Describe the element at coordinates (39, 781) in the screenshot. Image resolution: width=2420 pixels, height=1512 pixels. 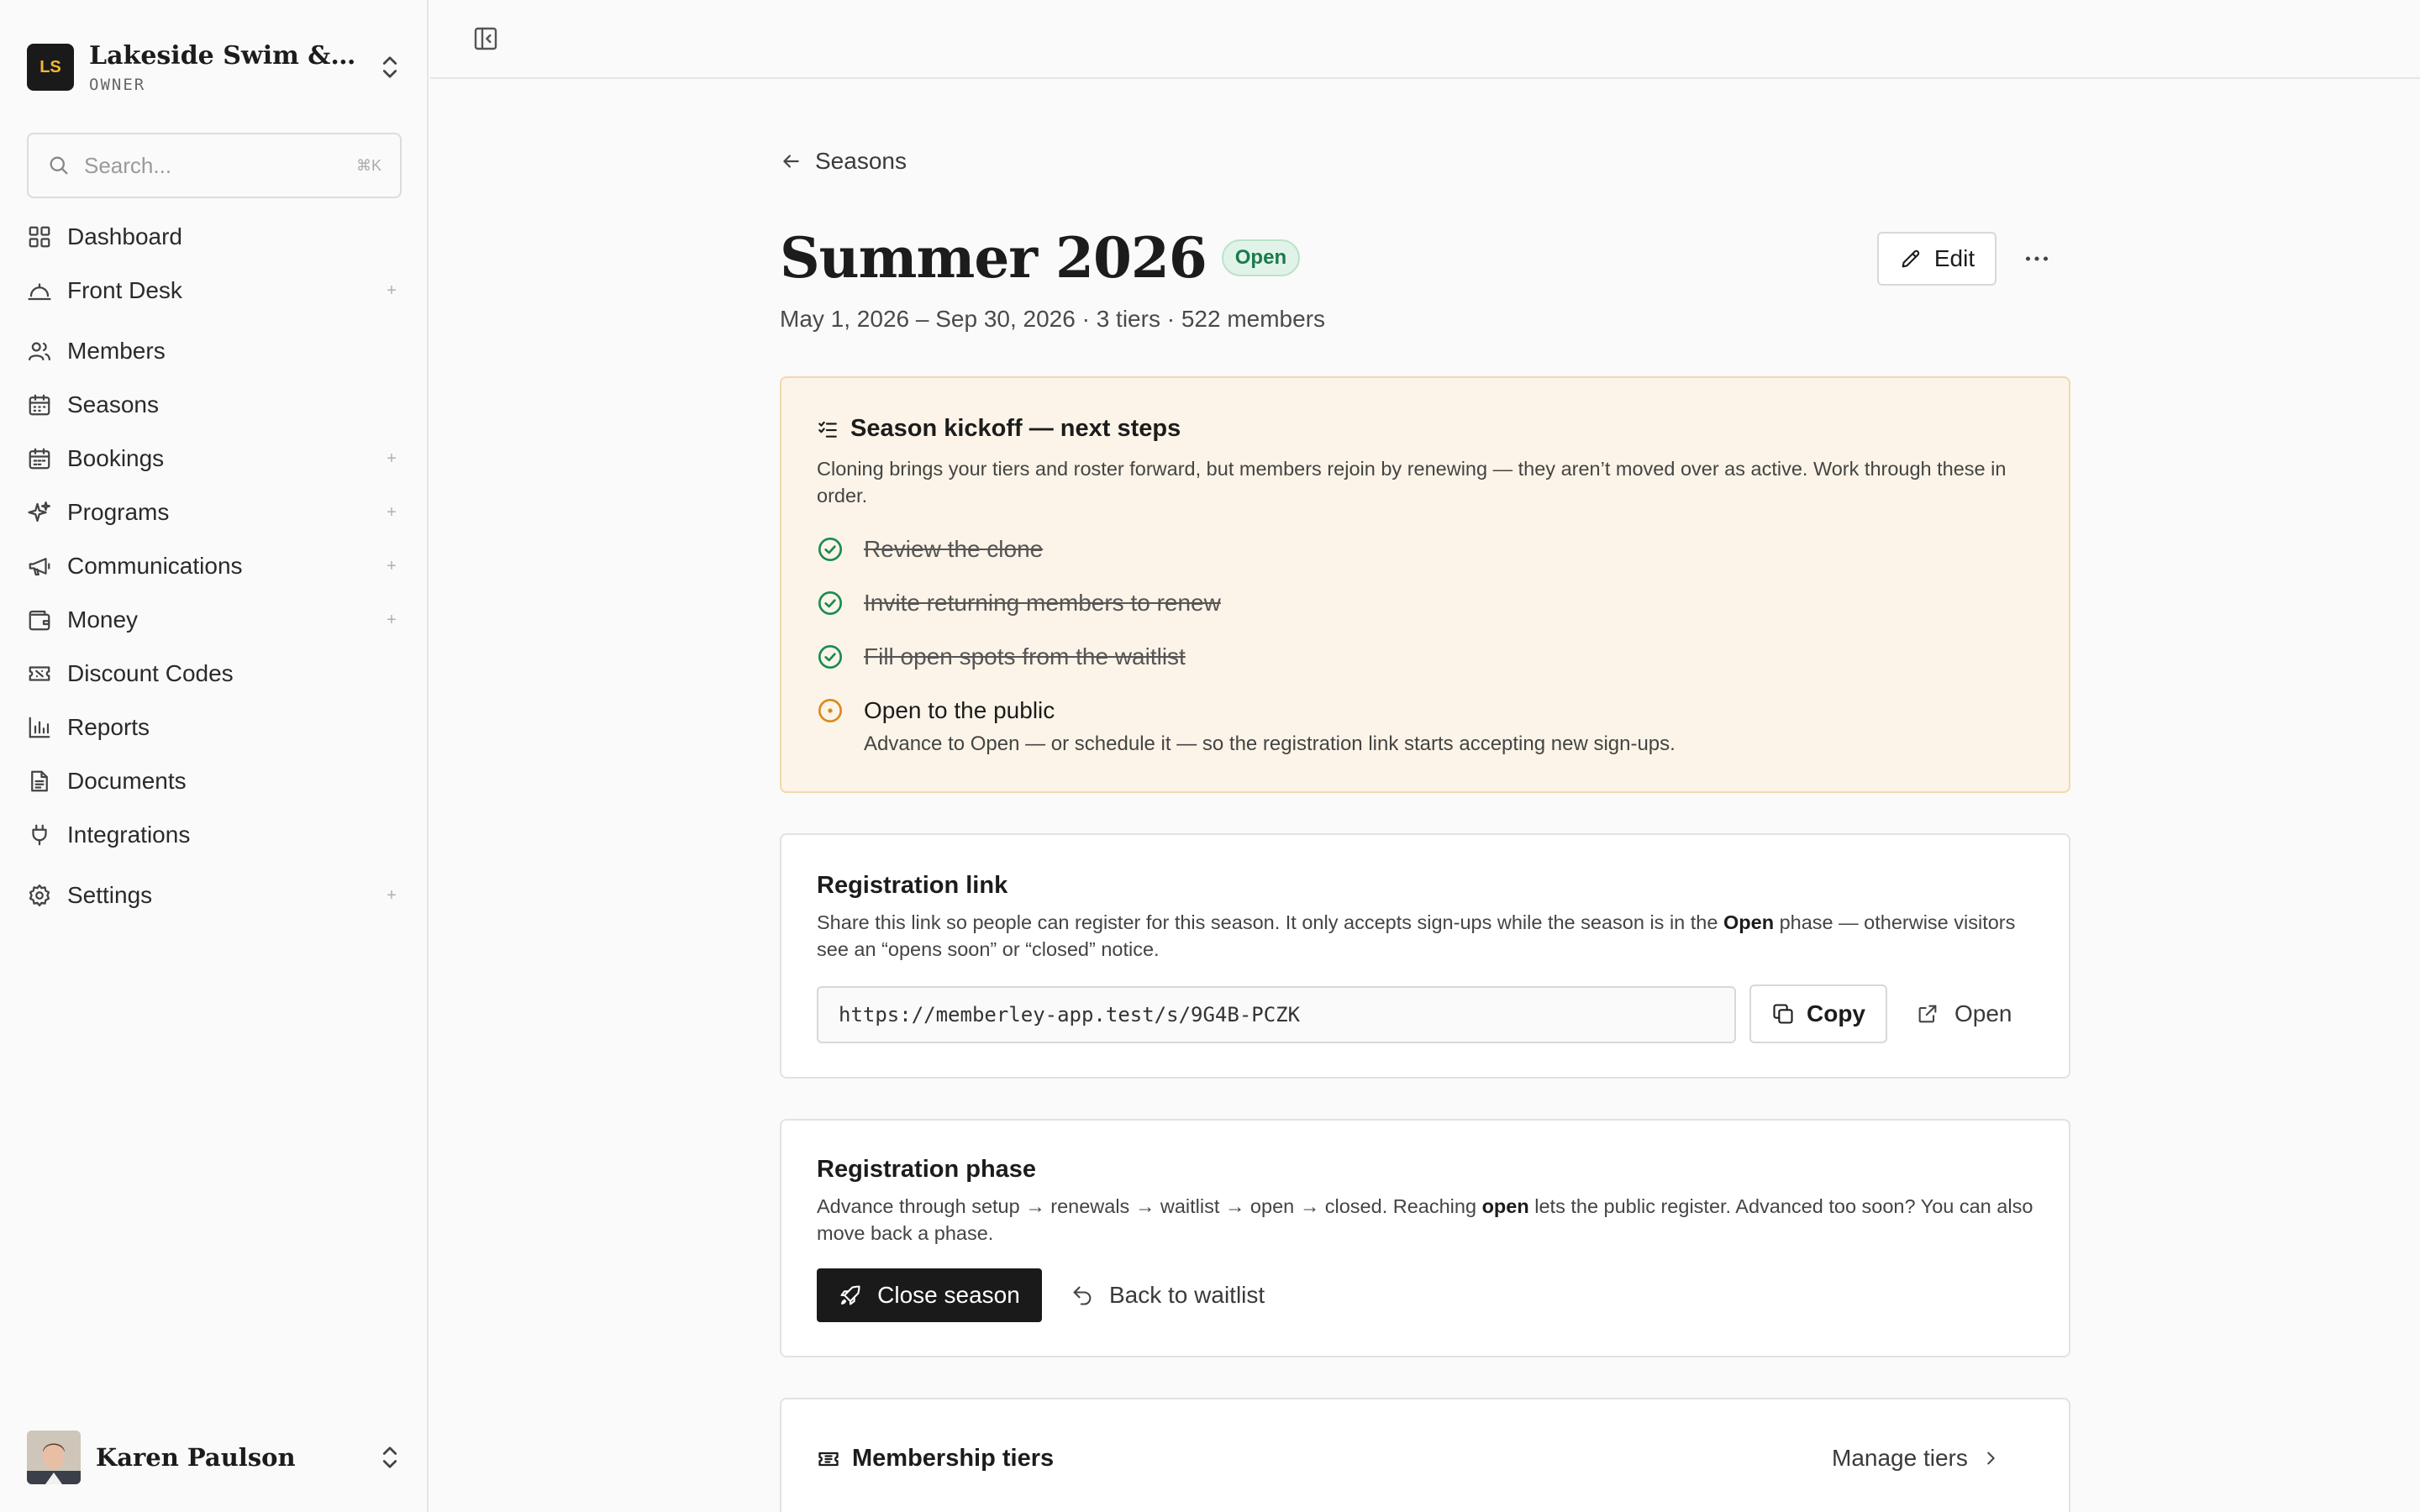
I see `document-icon` at that location.